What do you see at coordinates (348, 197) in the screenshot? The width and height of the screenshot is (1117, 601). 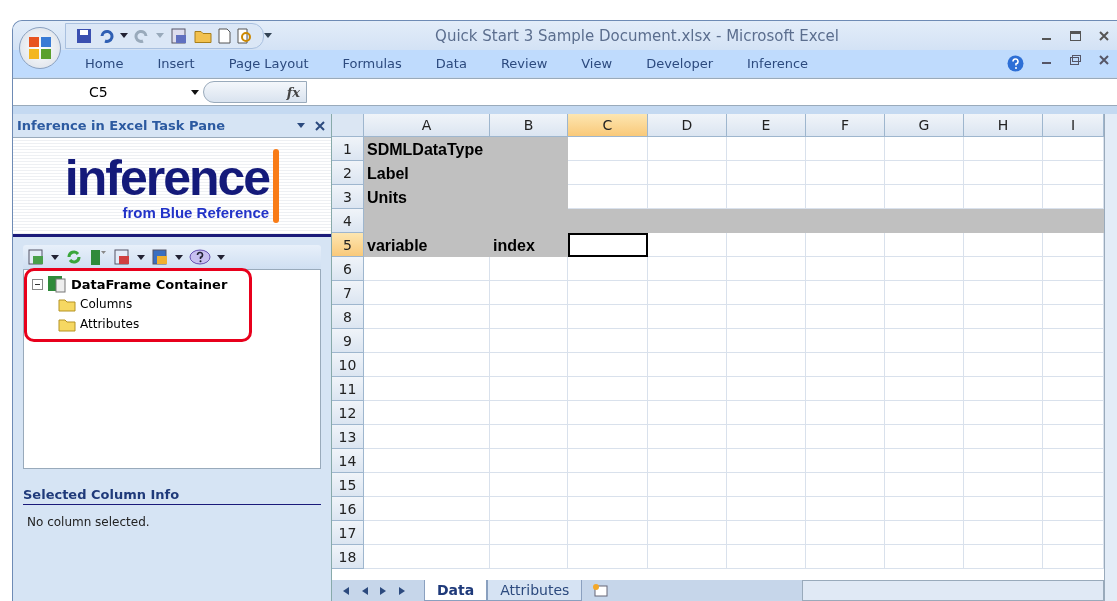 I see `row-header: 3` at bounding box center [348, 197].